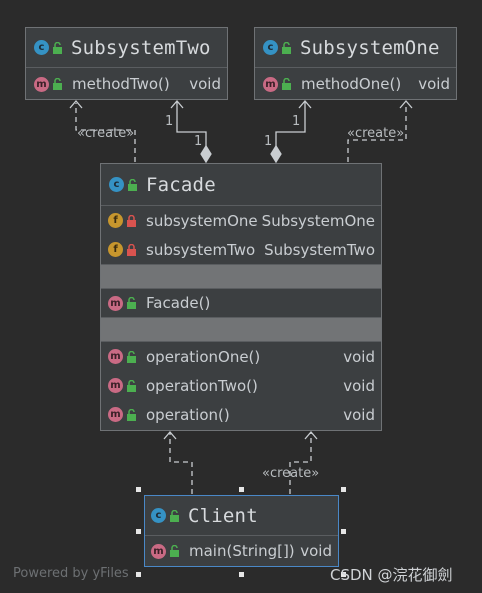 The image size is (482, 593). Describe the element at coordinates (71, 573) in the screenshot. I see `watermark: Powered by yFiles` at that location.